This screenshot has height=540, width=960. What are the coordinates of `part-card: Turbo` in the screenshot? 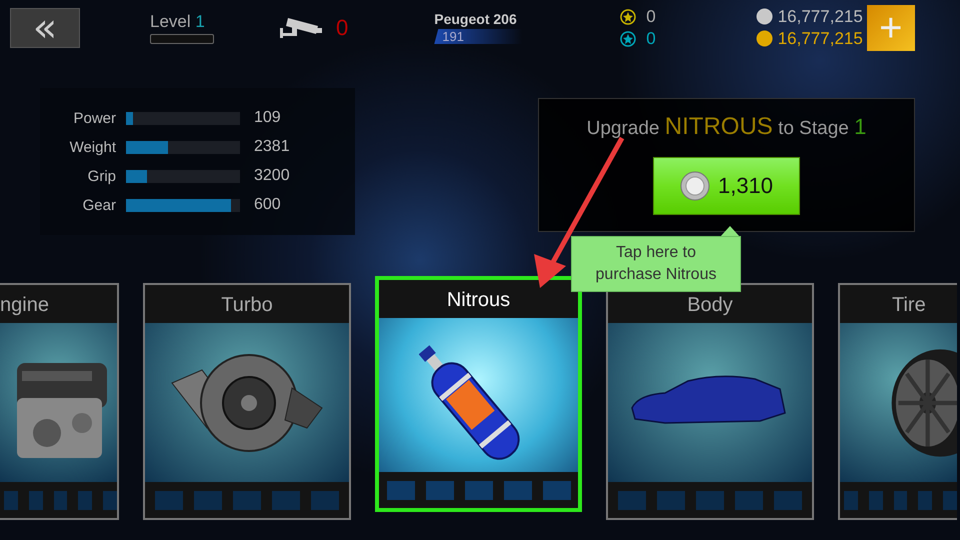 It's located at (247, 401).